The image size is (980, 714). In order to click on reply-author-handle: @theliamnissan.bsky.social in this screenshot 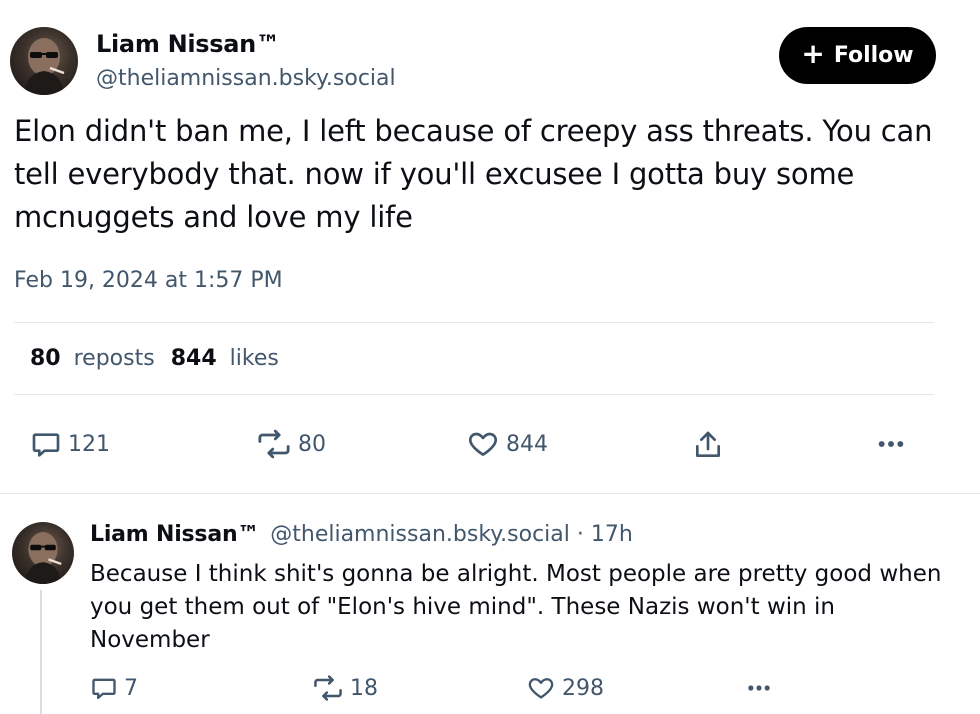, I will do `click(420, 534)`.